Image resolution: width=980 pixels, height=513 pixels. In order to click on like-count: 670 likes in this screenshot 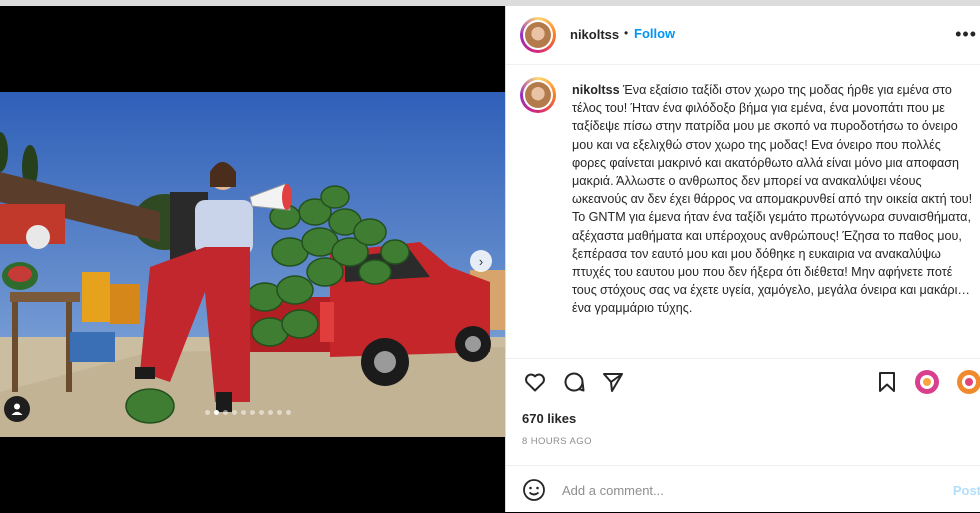, I will do `click(549, 418)`.